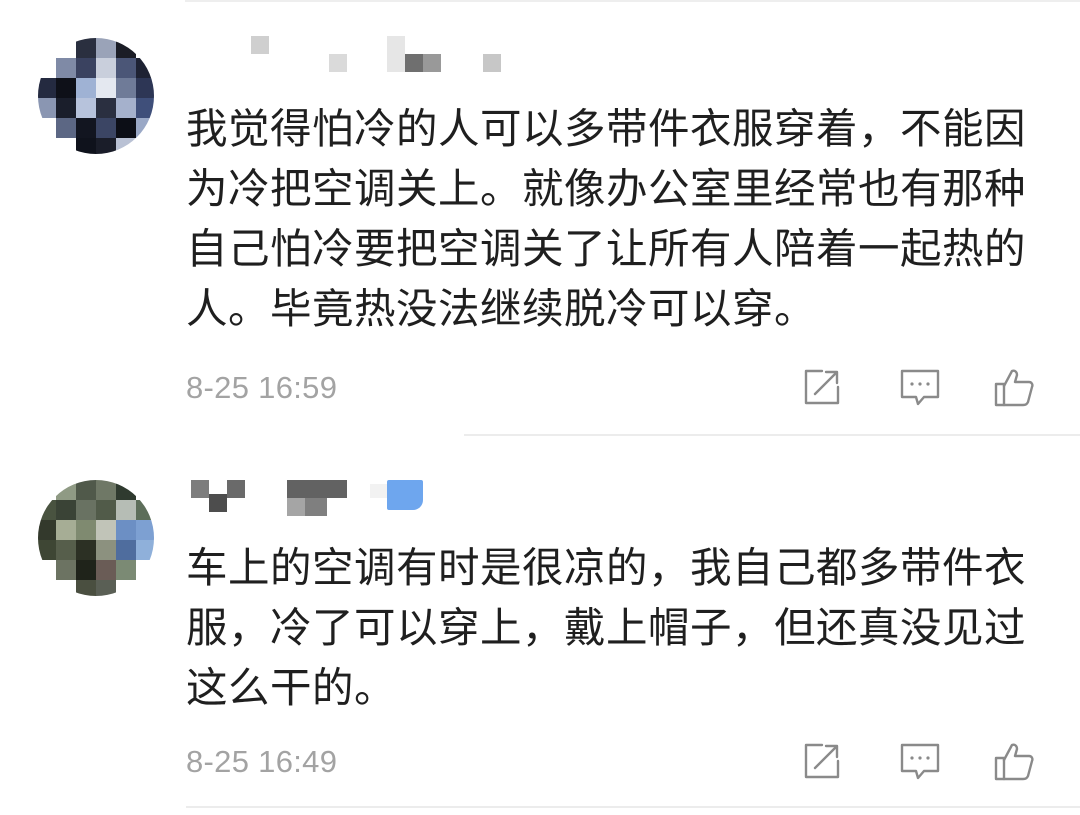 This screenshot has width=1080, height=815. I want to click on divider, so click(633, 807).